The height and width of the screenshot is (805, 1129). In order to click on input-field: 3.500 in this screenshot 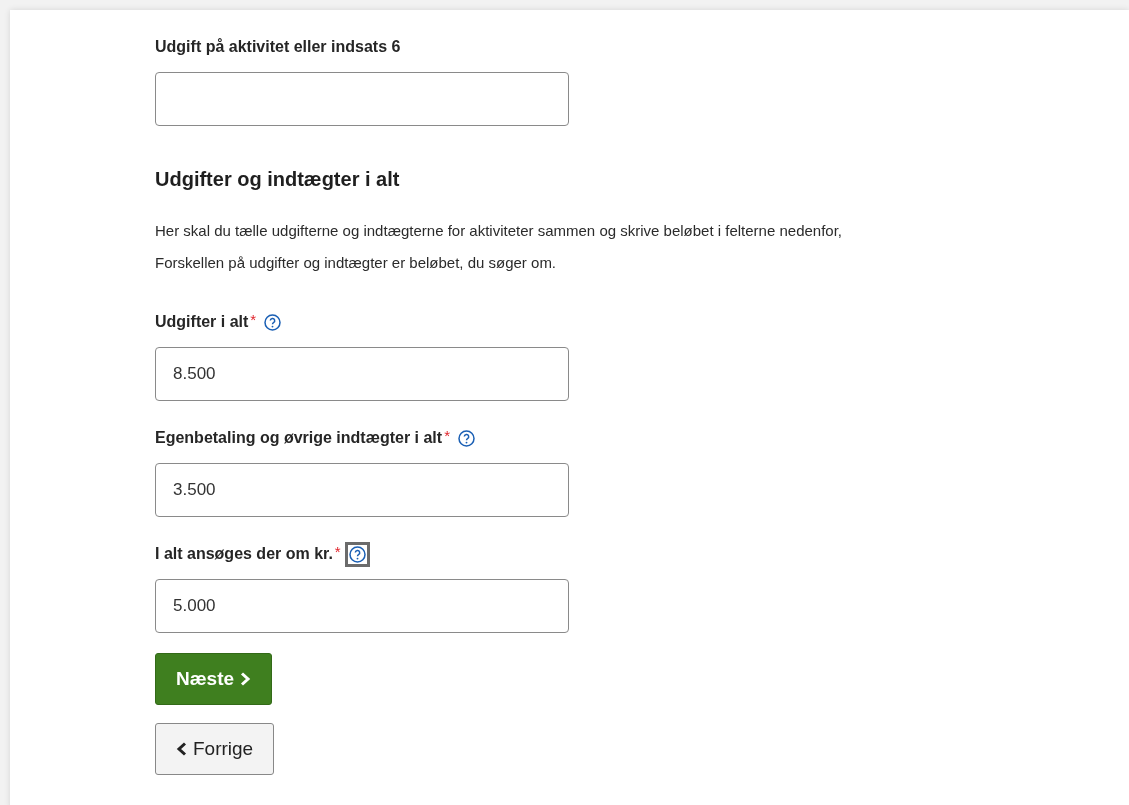, I will do `click(362, 490)`.